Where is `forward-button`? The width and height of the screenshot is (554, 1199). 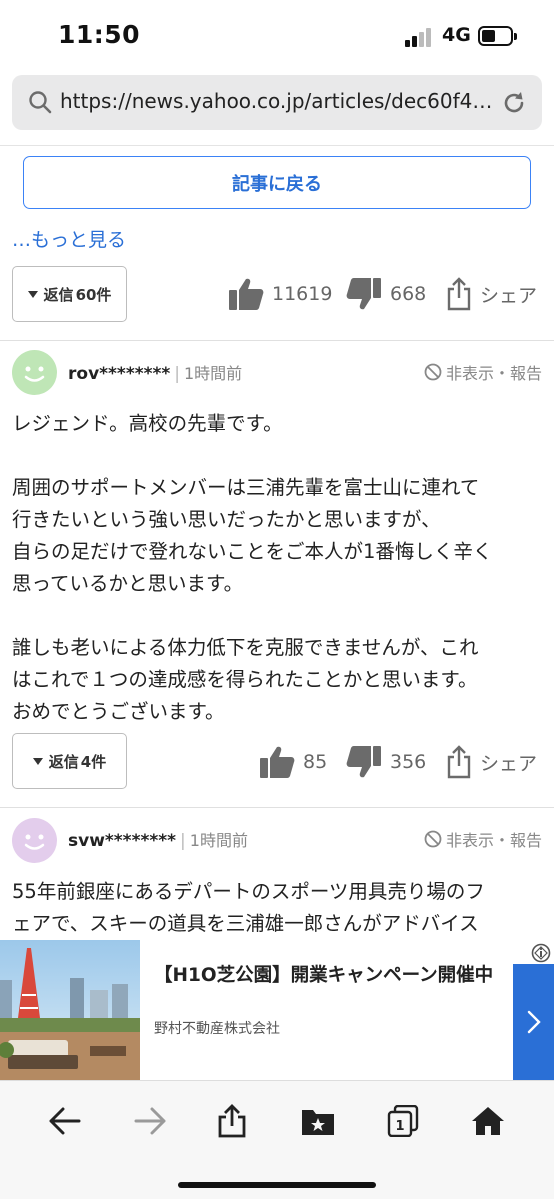 forward-button is located at coordinates (150, 1121).